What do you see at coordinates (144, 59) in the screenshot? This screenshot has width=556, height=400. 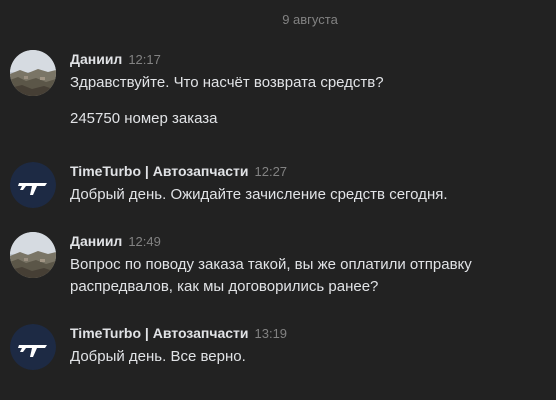 I see `message-time: 12:17` at bounding box center [144, 59].